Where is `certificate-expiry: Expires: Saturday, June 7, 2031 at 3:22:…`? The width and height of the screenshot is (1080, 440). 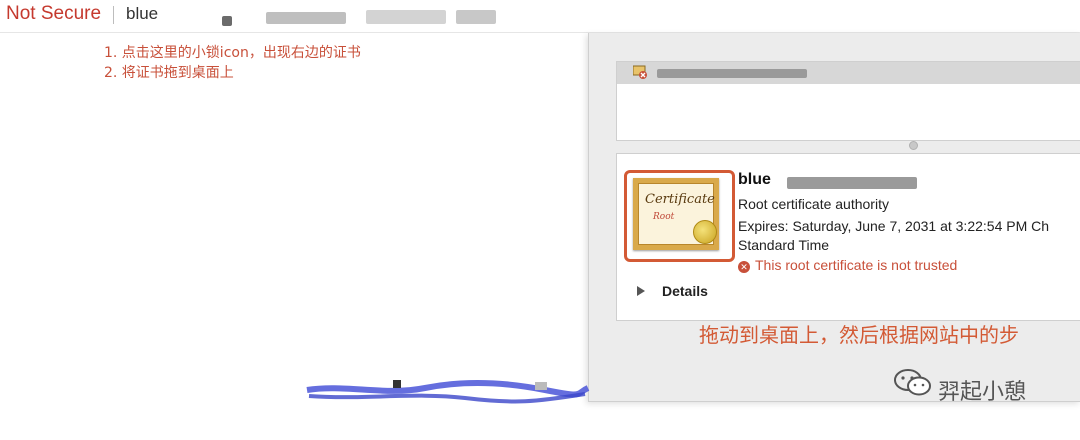 certificate-expiry: Expires: Saturday, June 7, 2031 at 3:22:… is located at coordinates (894, 226).